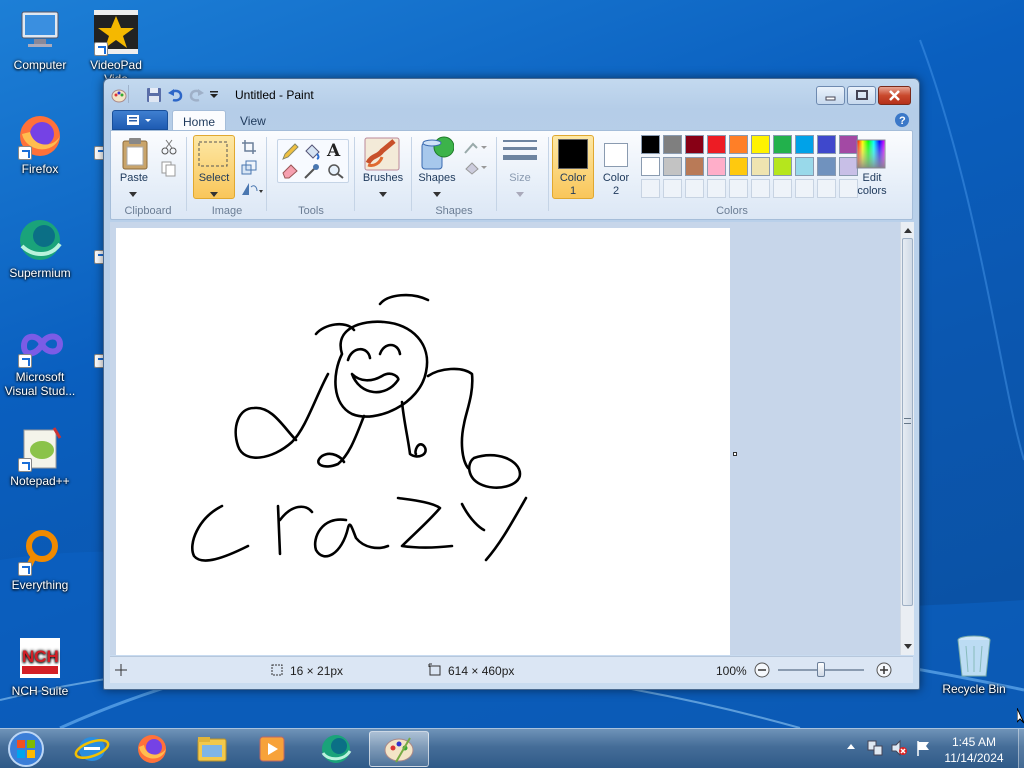  I want to click on tab-view: View, so click(253, 120).